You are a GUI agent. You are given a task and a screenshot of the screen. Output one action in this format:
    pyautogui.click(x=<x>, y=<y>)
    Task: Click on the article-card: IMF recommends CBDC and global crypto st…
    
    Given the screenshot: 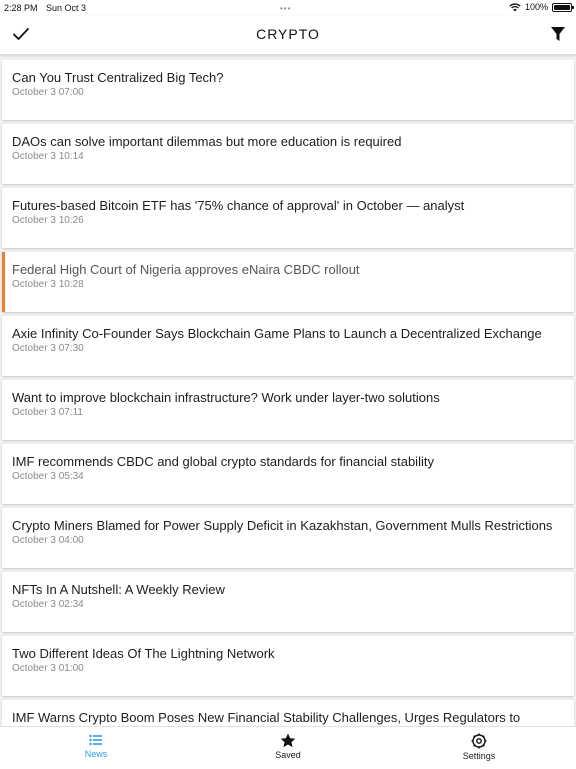 What is the action you would take?
    pyautogui.click(x=288, y=474)
    